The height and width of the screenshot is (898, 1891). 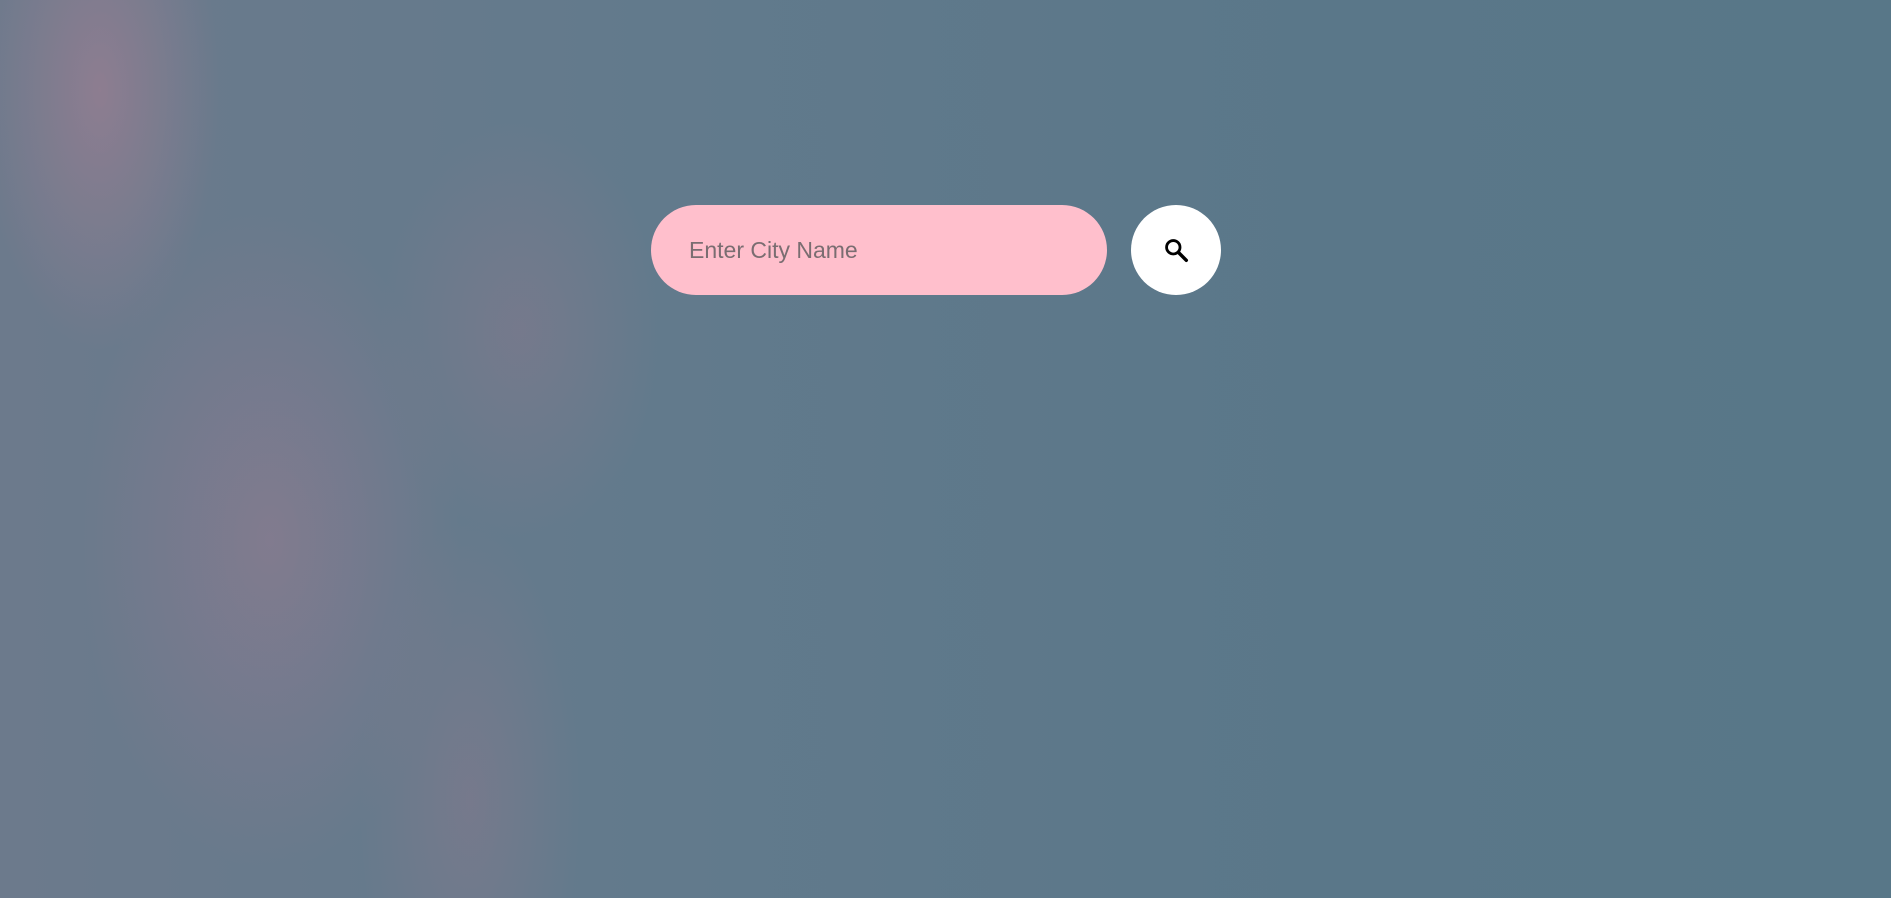 I want to click on search-bar, so click(x=936, y=250).